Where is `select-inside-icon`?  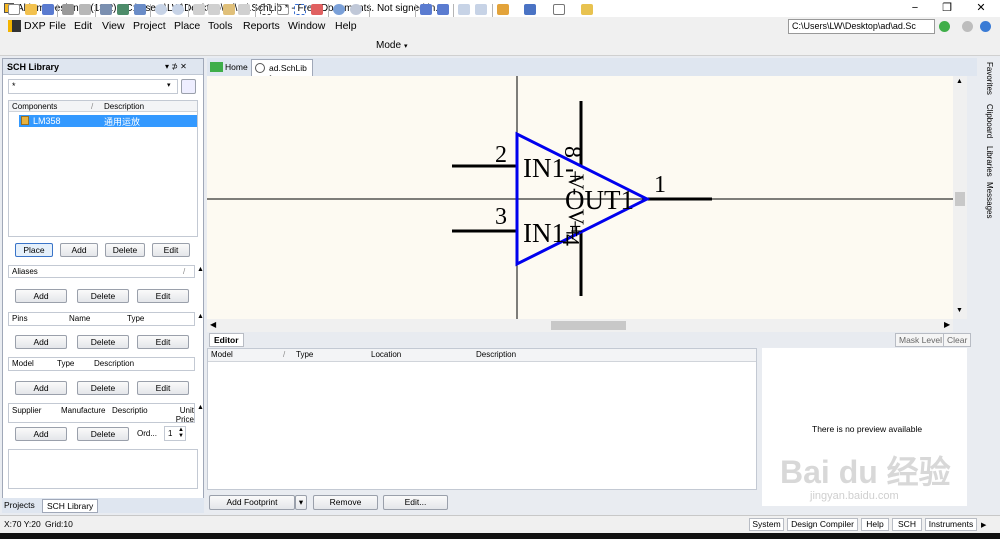 select-inside-icon is located at coordinates (300, 9).